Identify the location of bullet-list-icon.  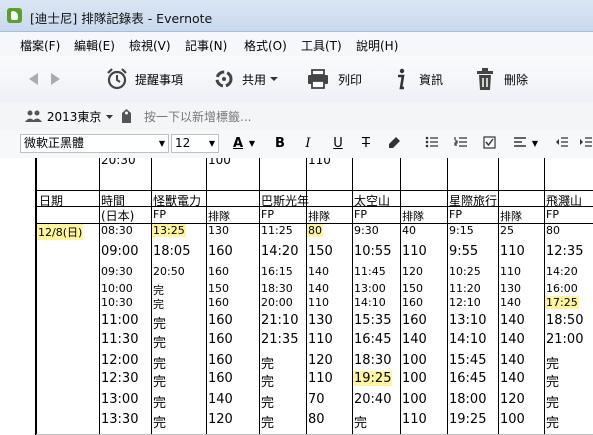
(431, 142).